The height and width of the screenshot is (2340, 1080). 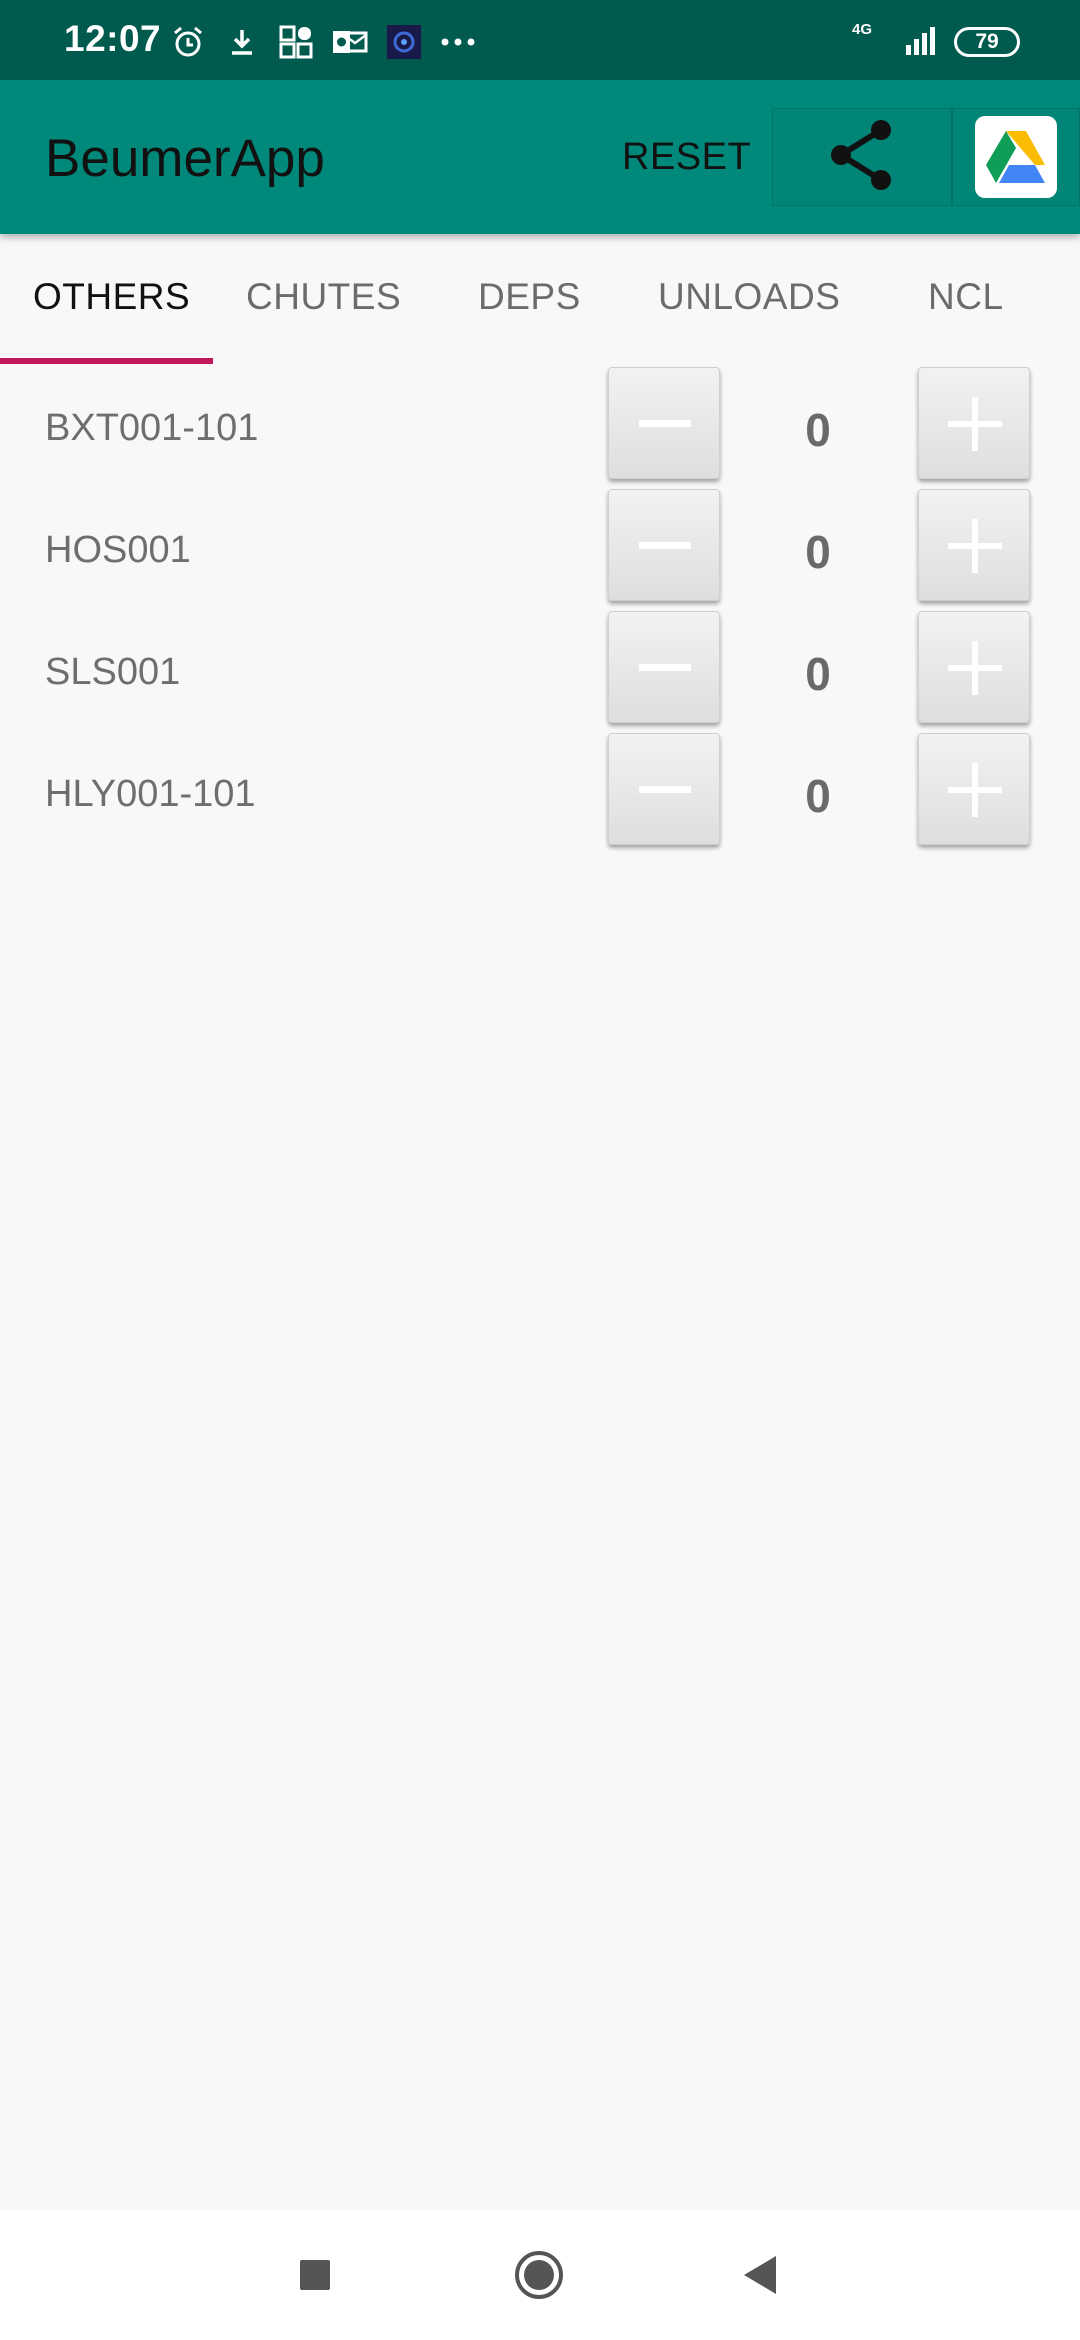 What do you see at coordinates (152, 428) in the screenshot?
I see `item-label: BXT001-101` at bounding box center [152, 428].